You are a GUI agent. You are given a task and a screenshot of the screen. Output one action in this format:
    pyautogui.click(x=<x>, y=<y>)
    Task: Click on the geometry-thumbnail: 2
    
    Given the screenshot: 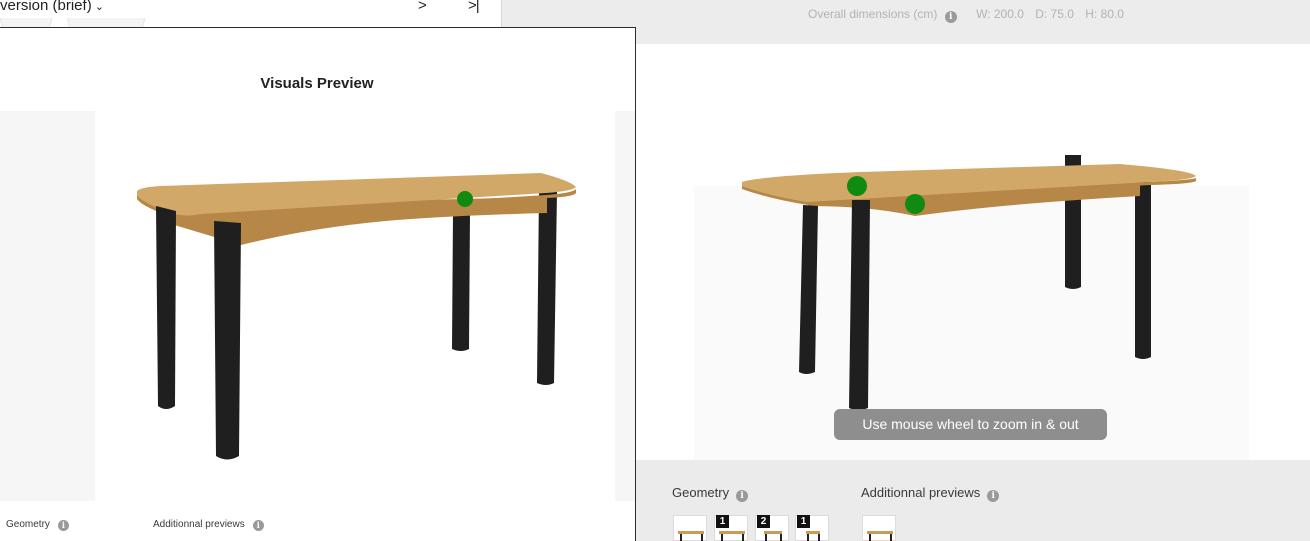 What is the action you would take?
    pyautogui.click(x=772, y=528)
    